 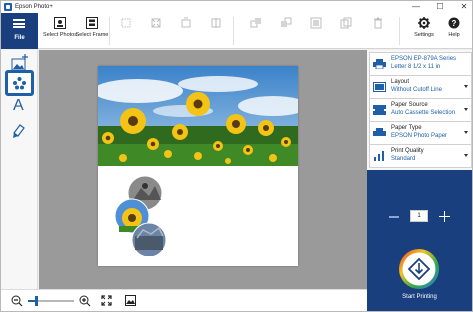 I want to click on arrange-icon, so click(x=316, y=23).